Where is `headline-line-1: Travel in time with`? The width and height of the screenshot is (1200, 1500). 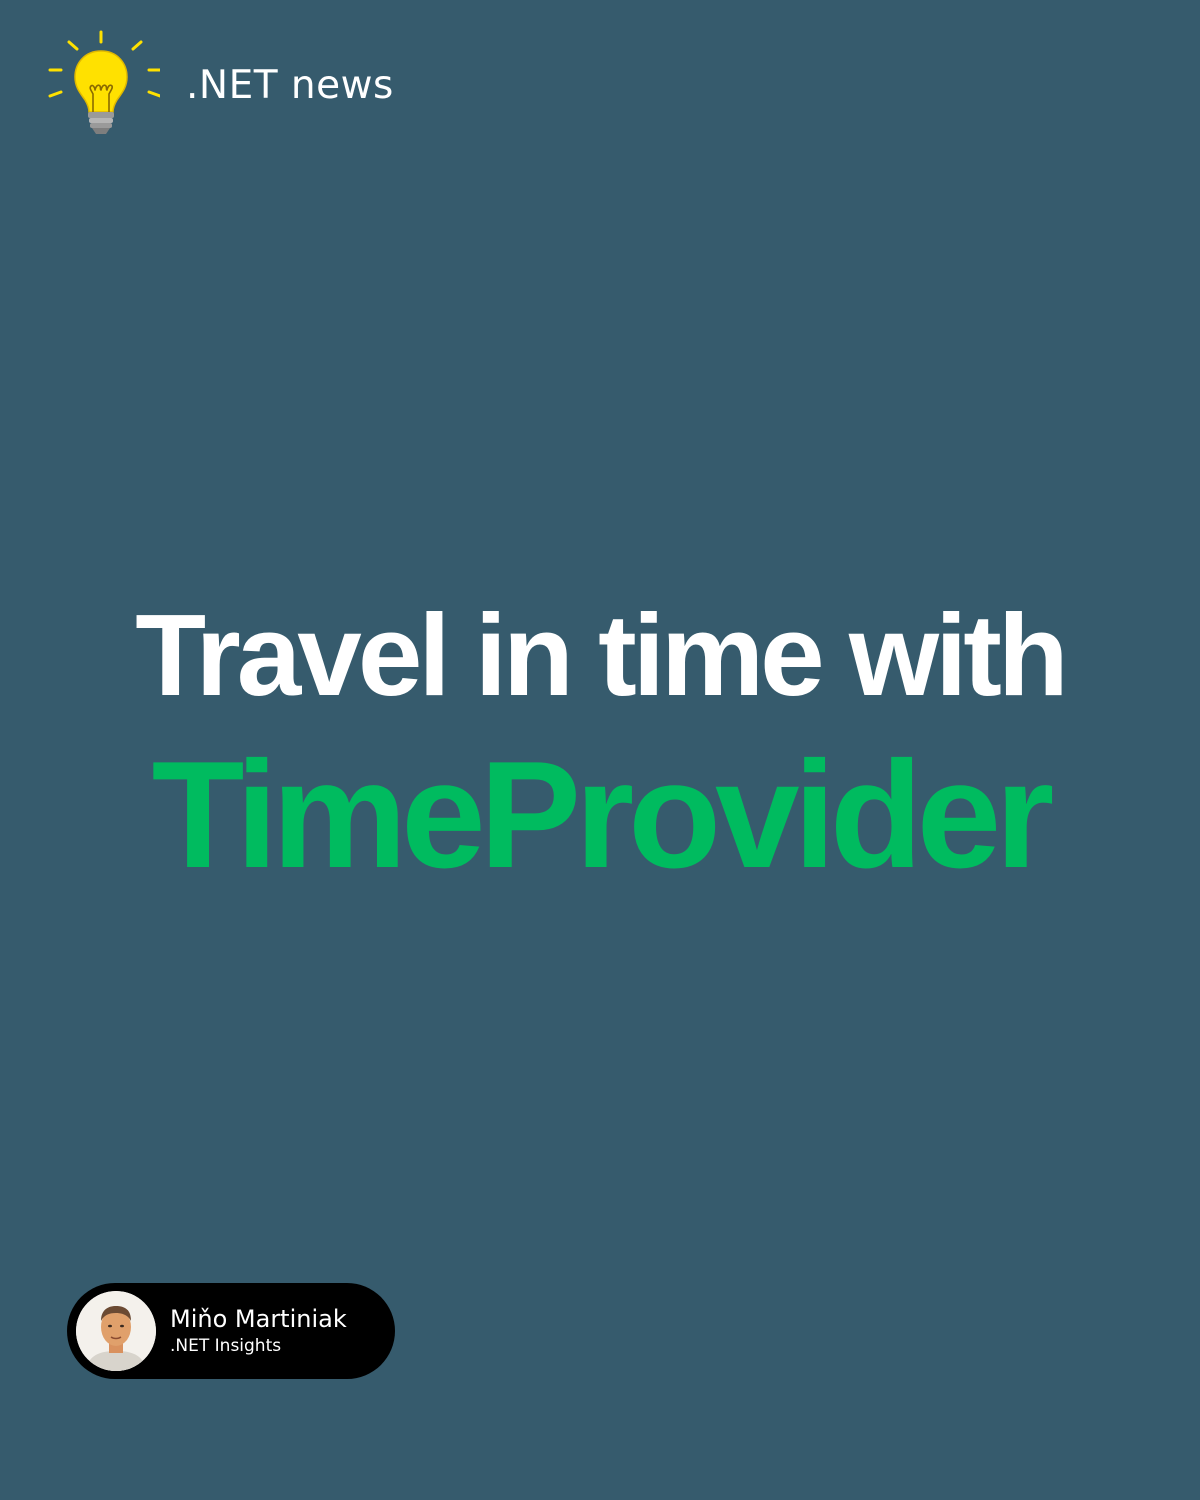
headline-line-1: Travel in time with is located at coordinates (602, 655).